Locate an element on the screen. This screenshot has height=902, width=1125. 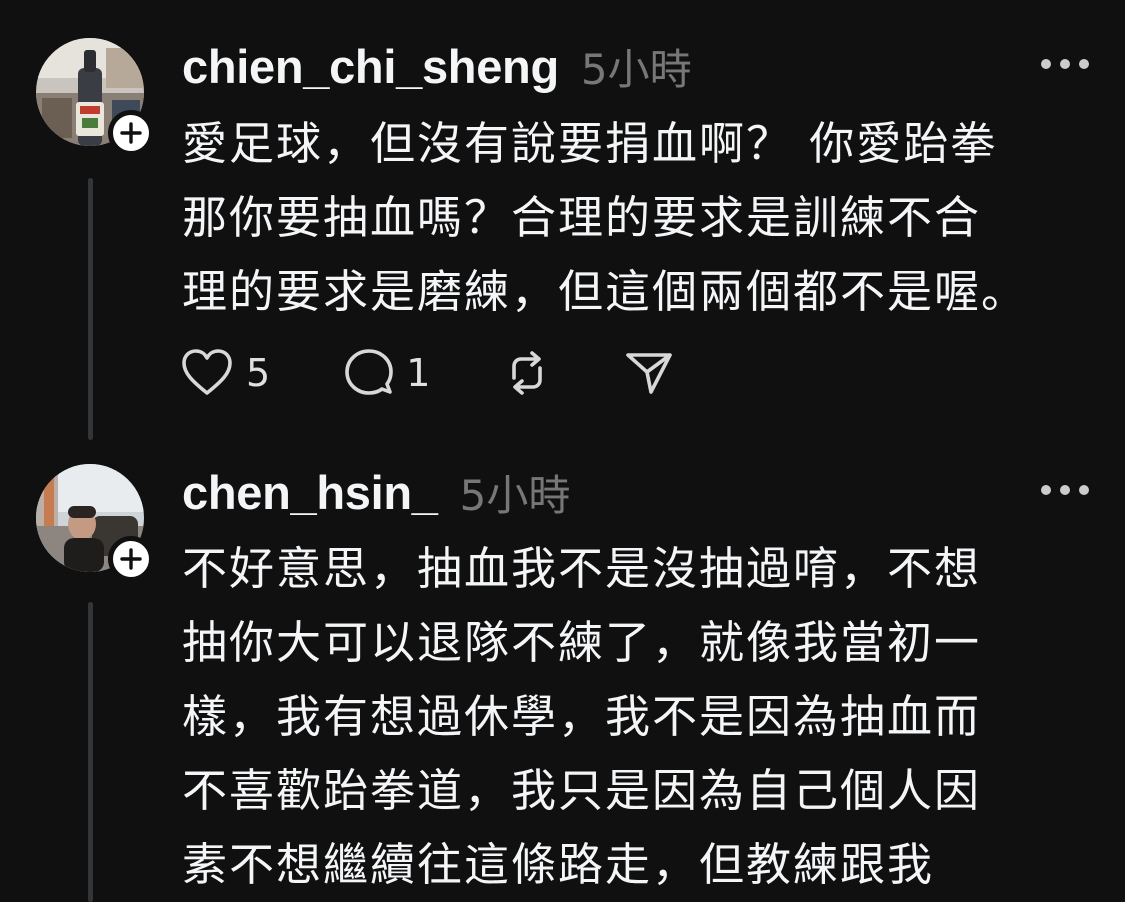
username: chen_hsin_ is located at coordinates (310, 492).